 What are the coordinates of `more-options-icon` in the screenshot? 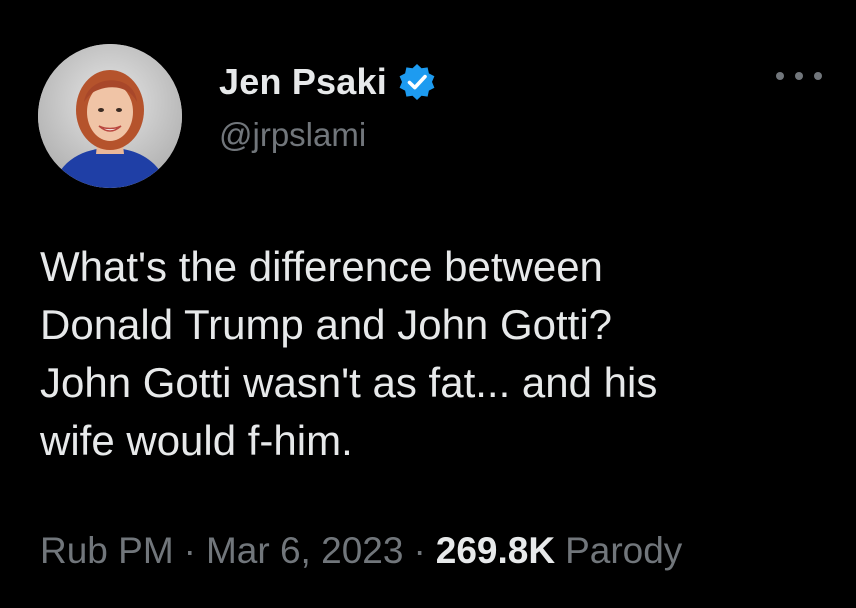 It's located at (799, 76).